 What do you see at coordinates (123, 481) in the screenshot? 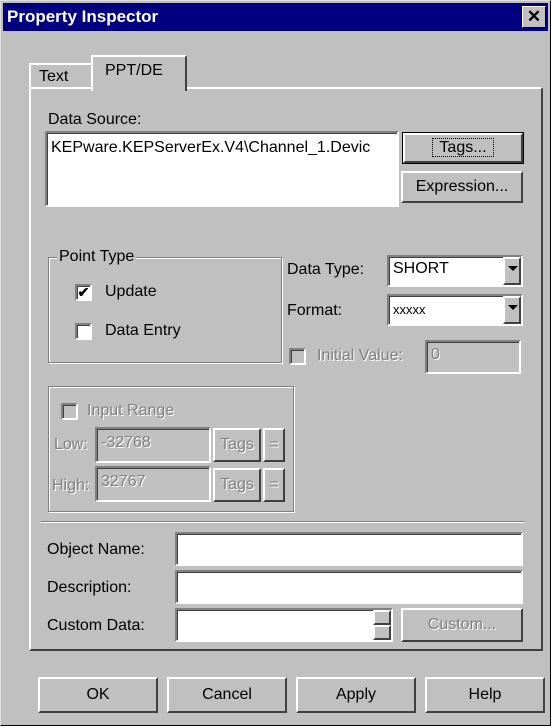
I see `high-value: 32767` at bounding box center [123, 481].